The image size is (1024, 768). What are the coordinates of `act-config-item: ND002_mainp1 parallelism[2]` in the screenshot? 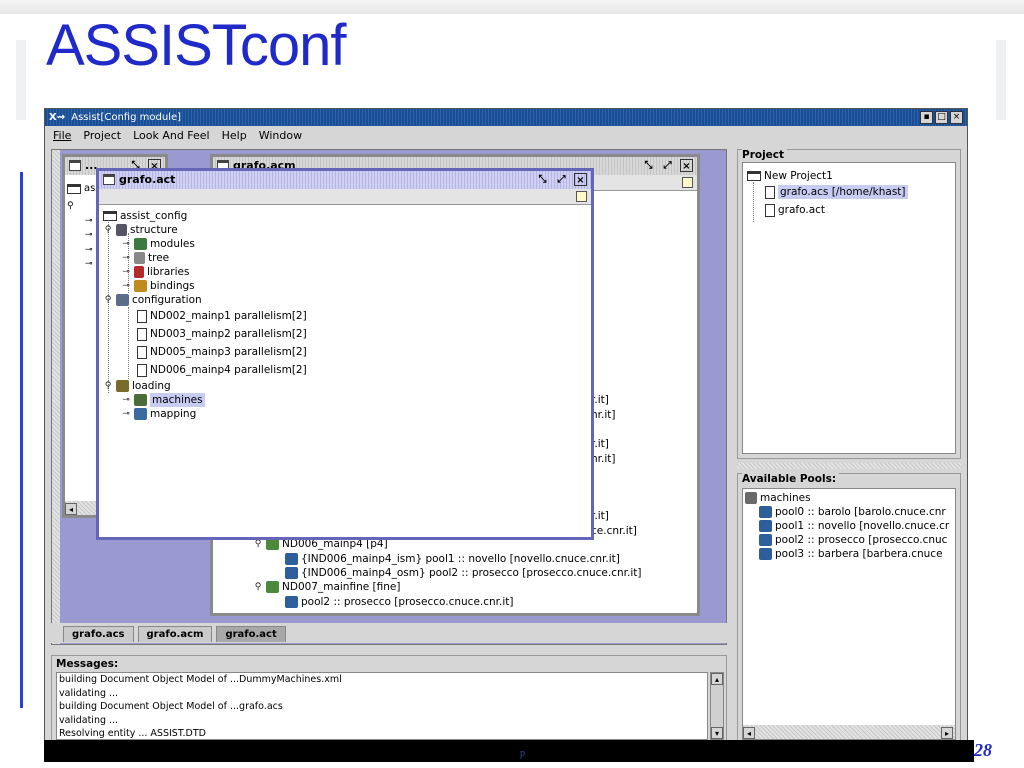 It's located at (222, 316).